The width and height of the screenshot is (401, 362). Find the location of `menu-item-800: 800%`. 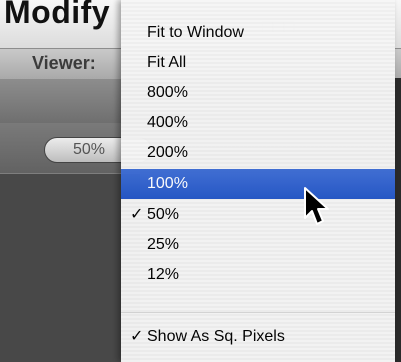

menu-item-800: 800% is located at coordinates (258, 93).